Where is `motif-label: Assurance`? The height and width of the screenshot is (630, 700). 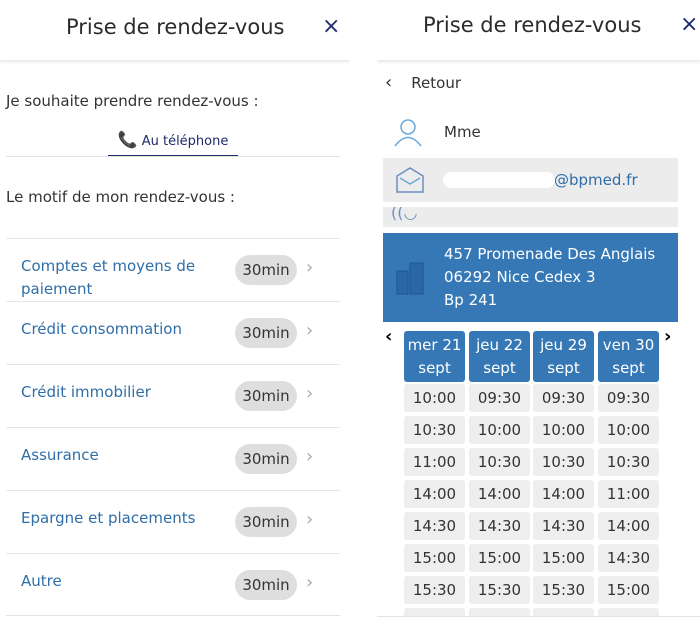
motif-label: Assurance is located at coordinates (60, 455).